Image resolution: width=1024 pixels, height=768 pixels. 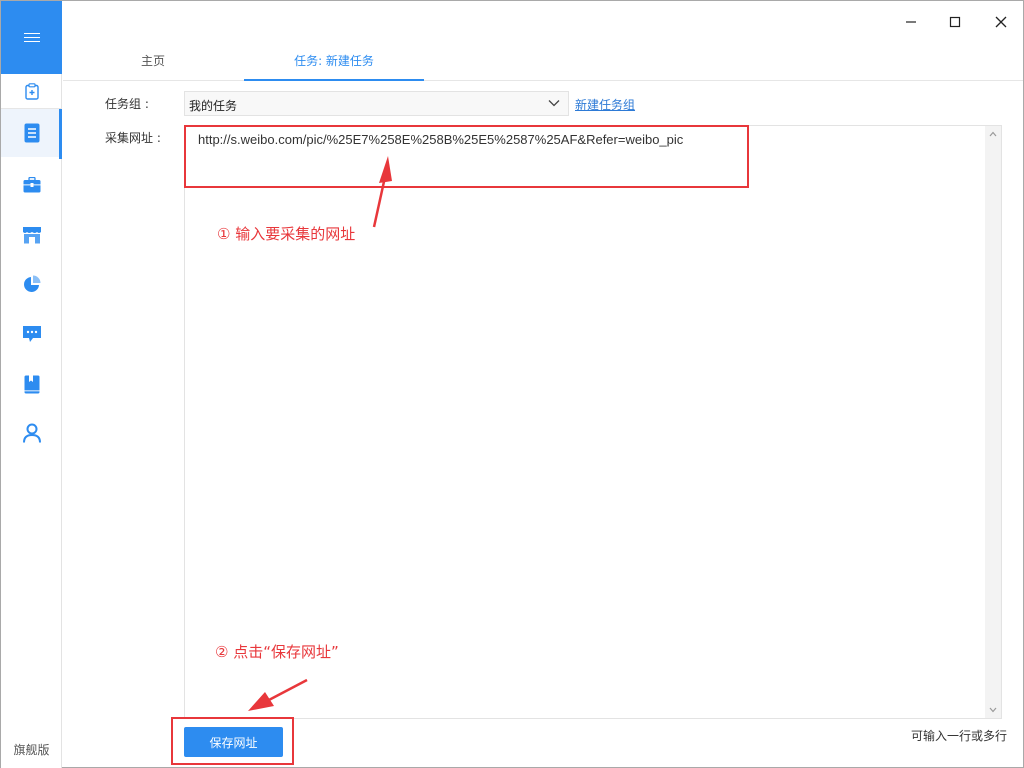 I want to click on scroll-down-button, so click(x=993, y=710).